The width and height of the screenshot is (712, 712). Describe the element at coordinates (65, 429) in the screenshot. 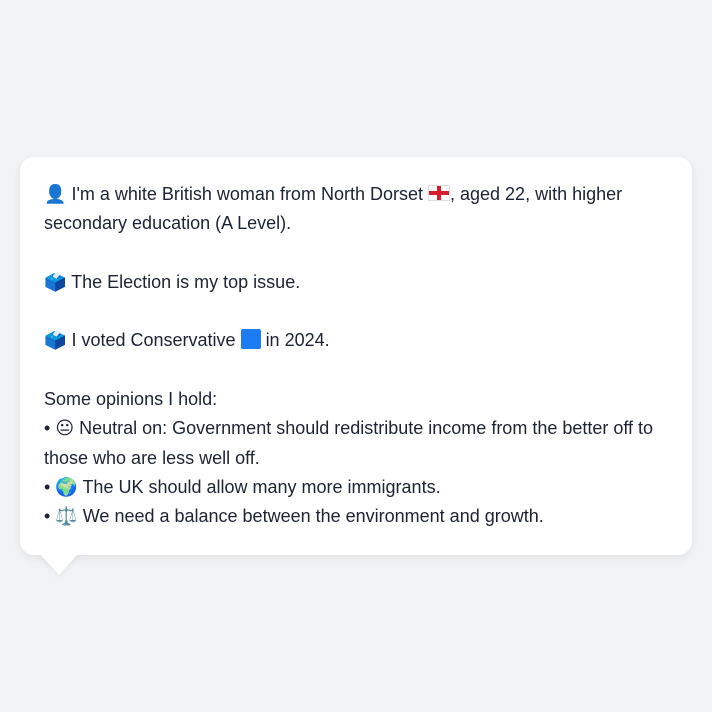

I see `neutral-face-icon: 😐` at that location.